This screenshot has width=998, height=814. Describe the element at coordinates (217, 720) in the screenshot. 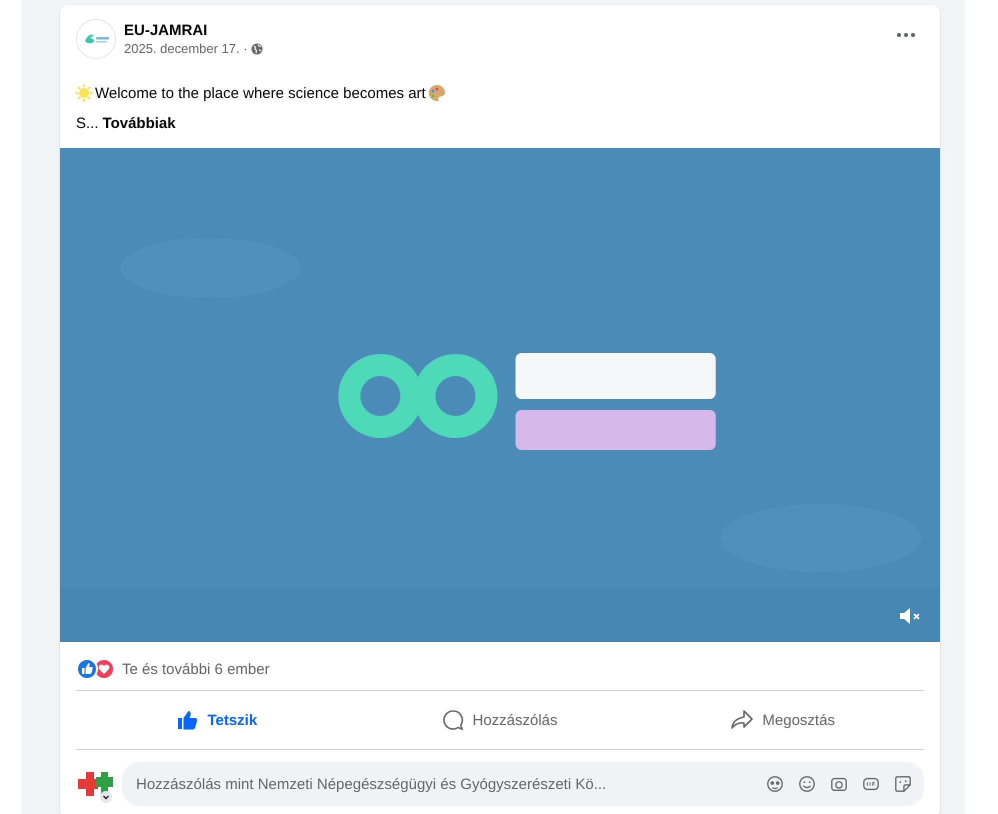

I see `like-button: Tetszik` at that location.